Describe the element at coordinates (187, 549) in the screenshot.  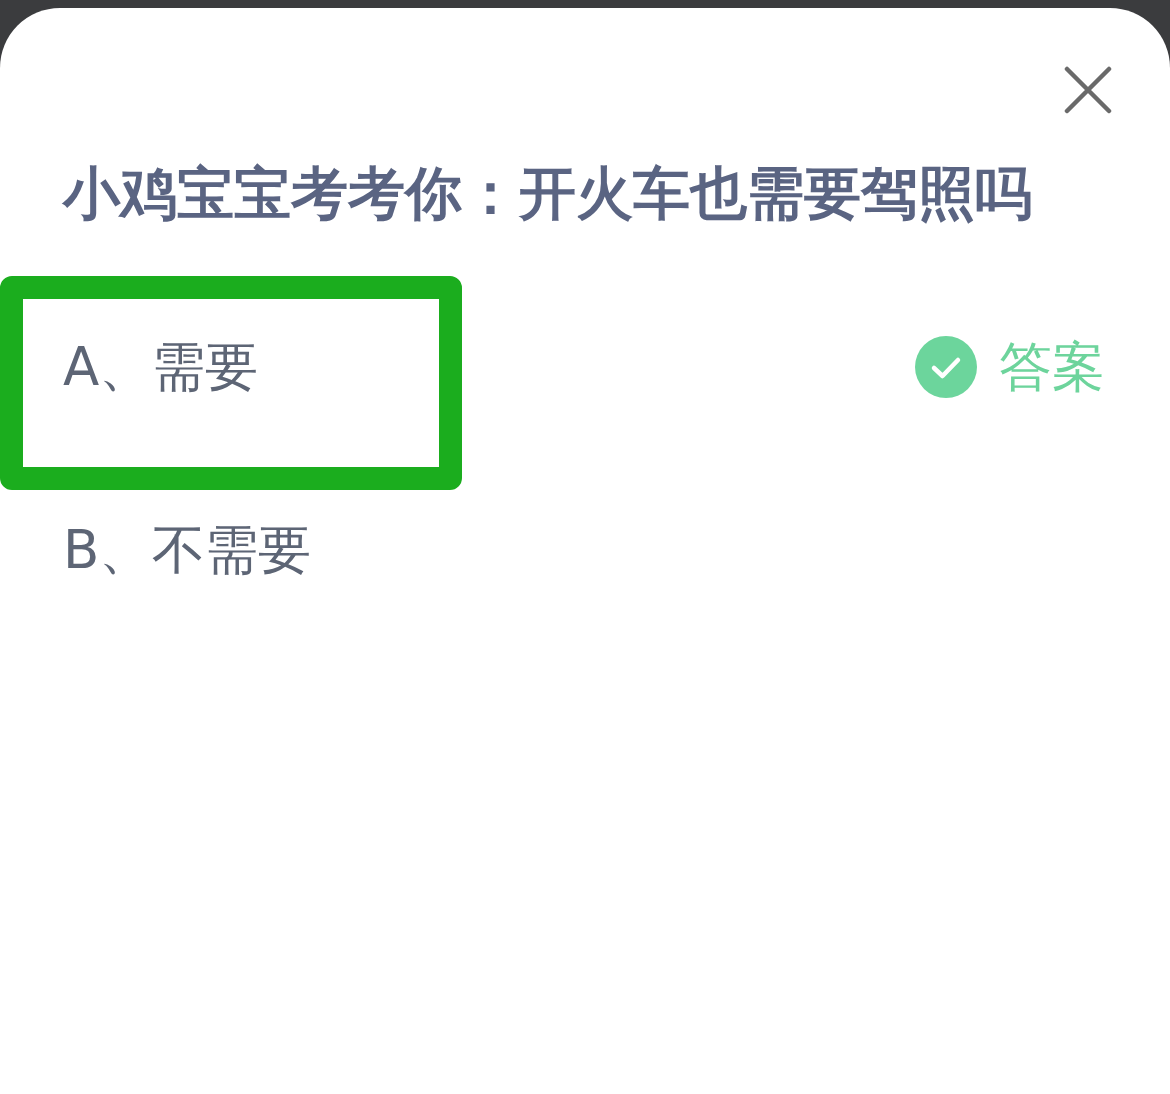
I see `answer-option: B、不需要` at that location.